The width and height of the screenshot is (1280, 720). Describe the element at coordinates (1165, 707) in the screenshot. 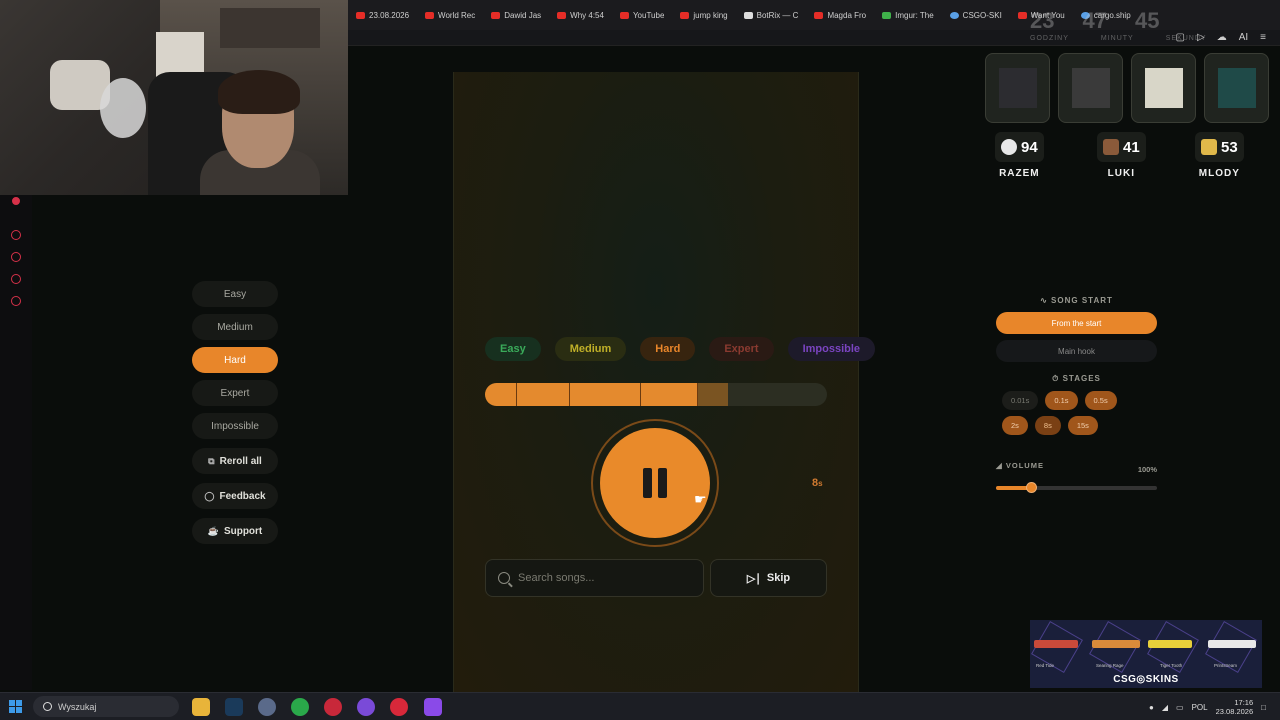

I see `volume-icon: ◢` at that location.